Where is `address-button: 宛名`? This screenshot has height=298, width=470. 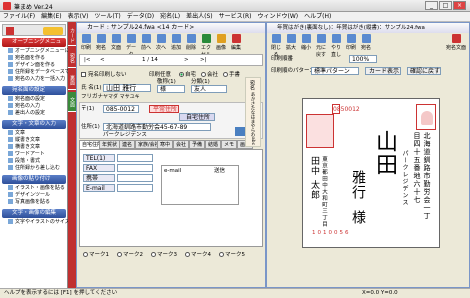 address-button: 宛名 is located at coordinates (101, 43).